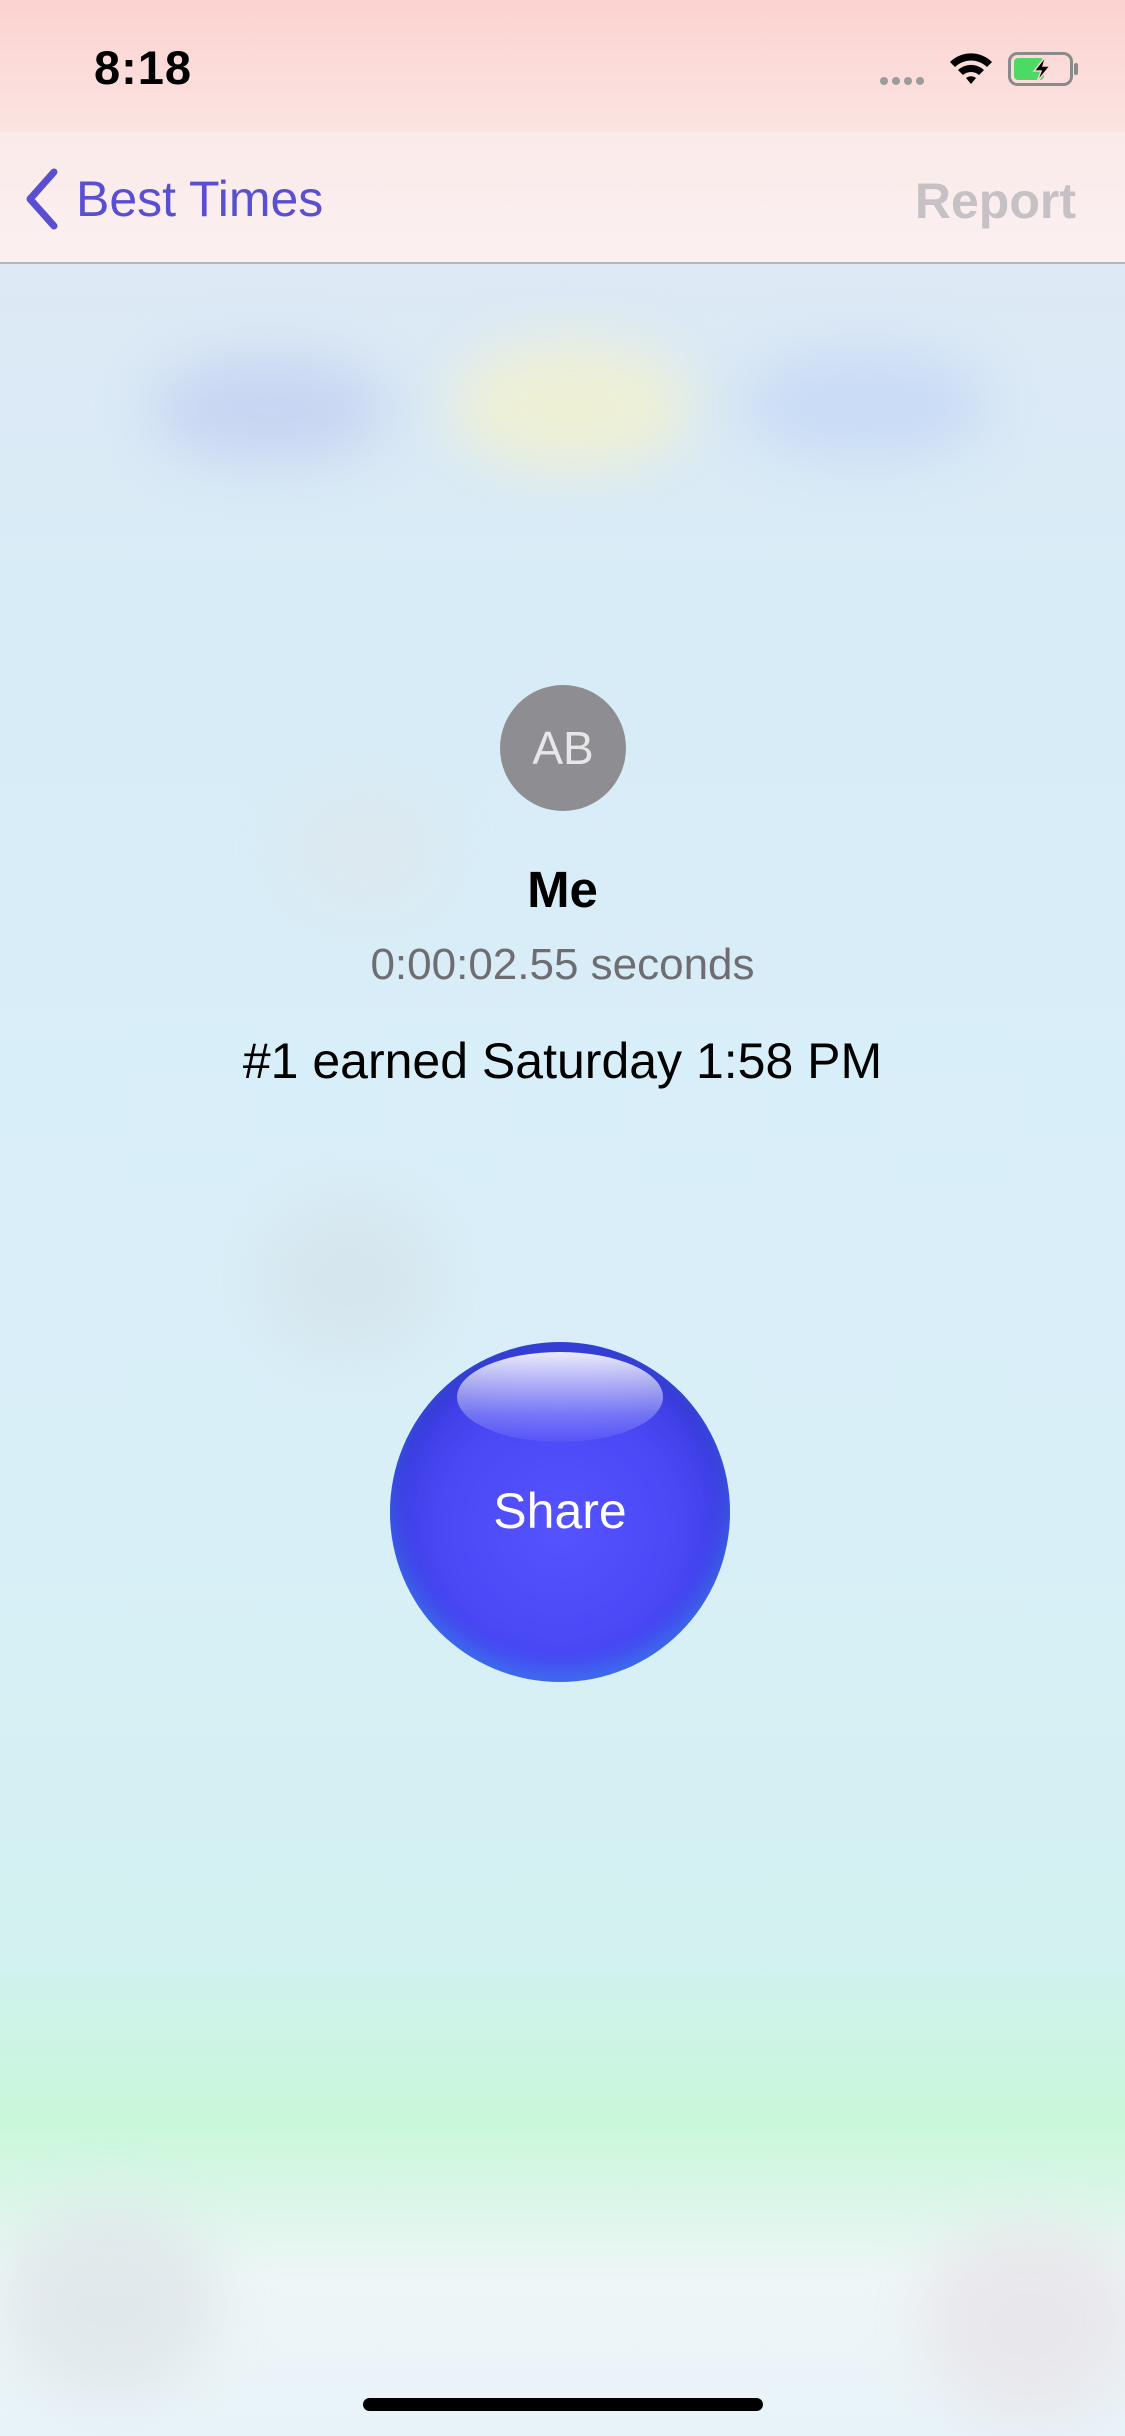 The image size is (1125, 2436). What do you see at coordinates (42, 199) in the screenshot?
I see `chevron-left-icon` at bounding box center [42, 199].